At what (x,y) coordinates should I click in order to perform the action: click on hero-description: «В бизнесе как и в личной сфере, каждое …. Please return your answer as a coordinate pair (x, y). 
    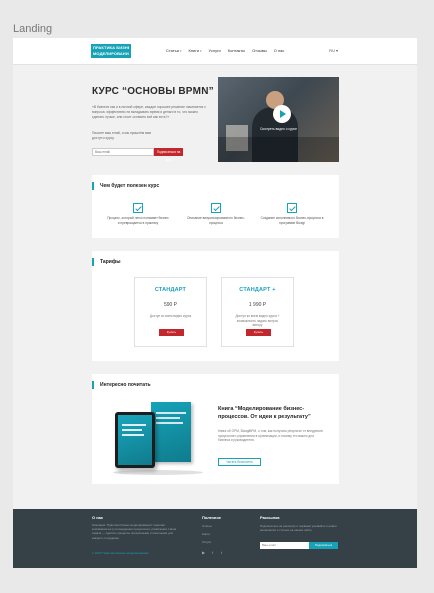
    Looking at the image, I should click on (149, 112).